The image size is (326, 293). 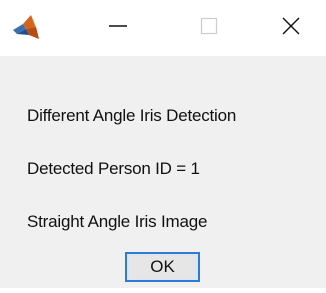 I want to click on maximize-button, so click(x=209, y=28).